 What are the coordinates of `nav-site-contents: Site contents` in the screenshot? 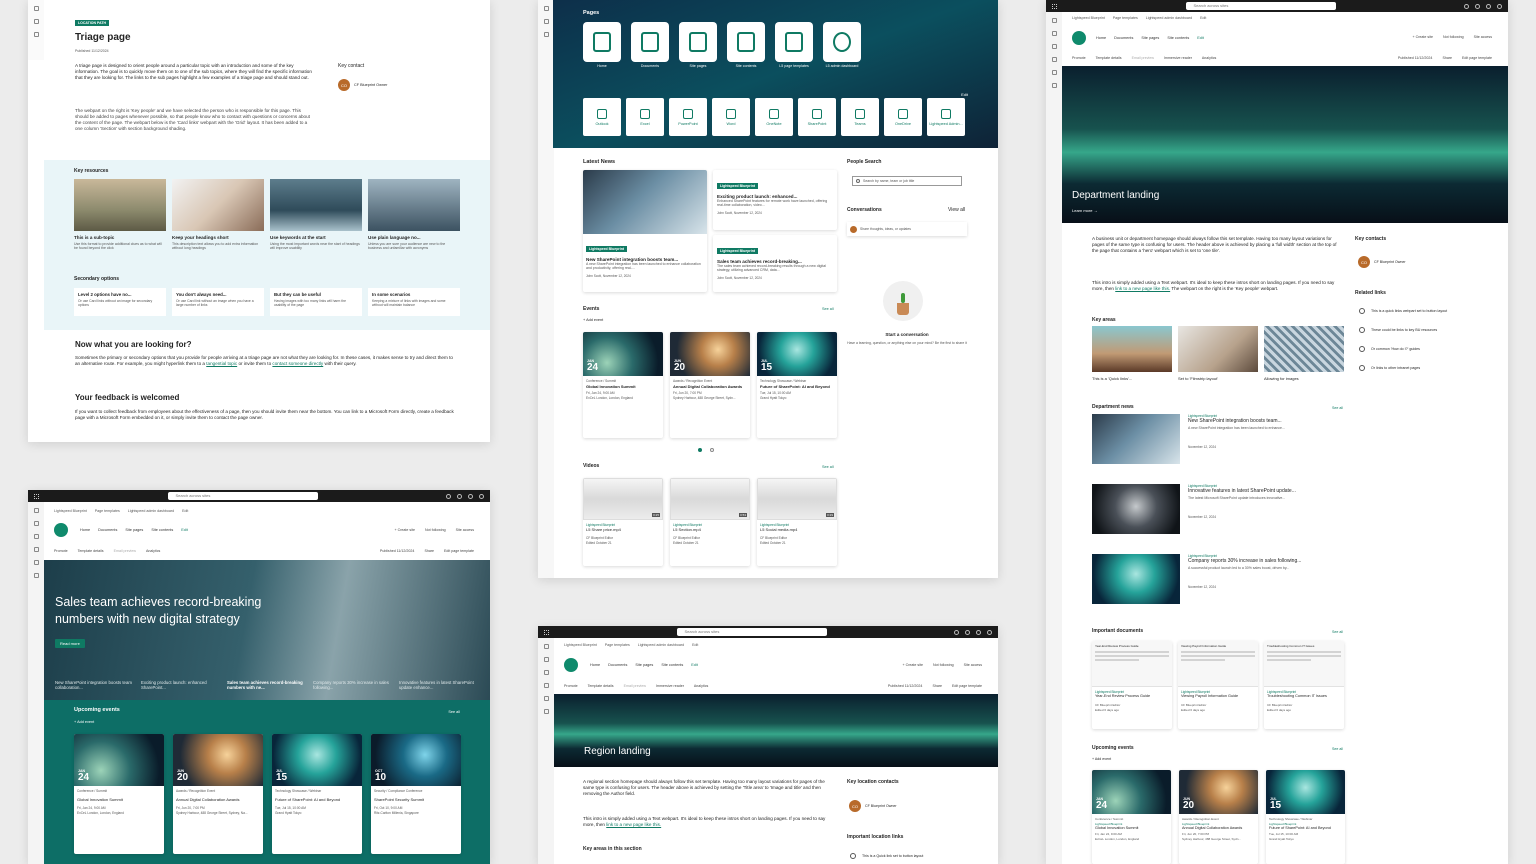 It's located at (1178, 38).